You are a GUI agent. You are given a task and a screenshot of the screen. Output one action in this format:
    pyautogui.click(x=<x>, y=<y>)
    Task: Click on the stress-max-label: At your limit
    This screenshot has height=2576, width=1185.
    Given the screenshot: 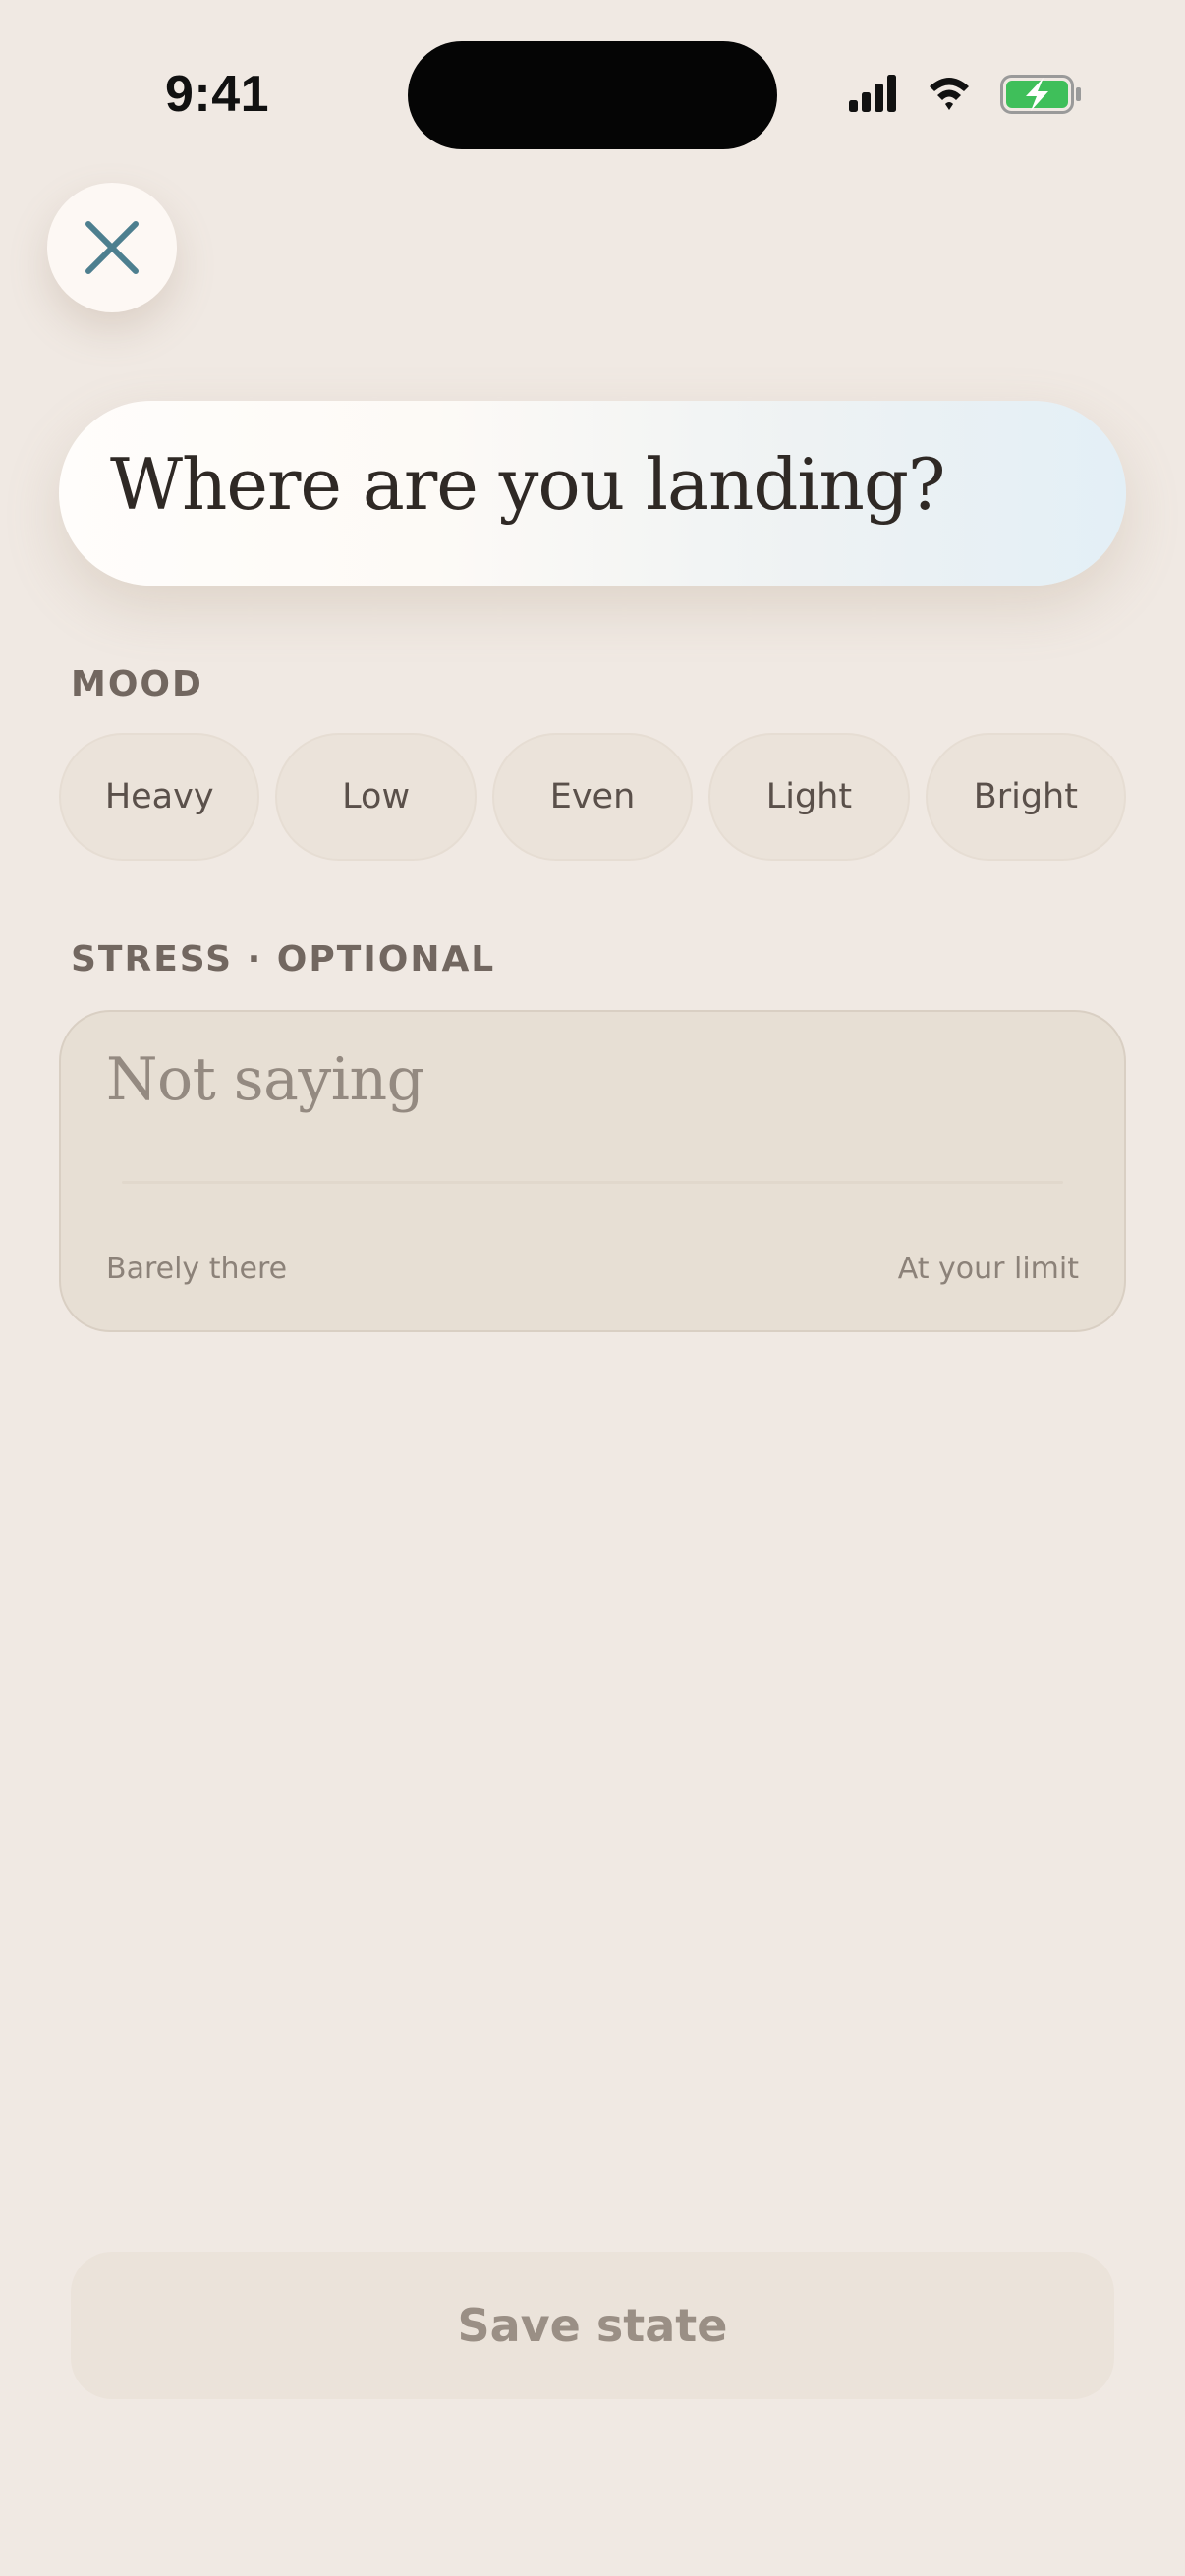 What is the action you would take?
    pyautogui.click(x=988, y=1269)
    